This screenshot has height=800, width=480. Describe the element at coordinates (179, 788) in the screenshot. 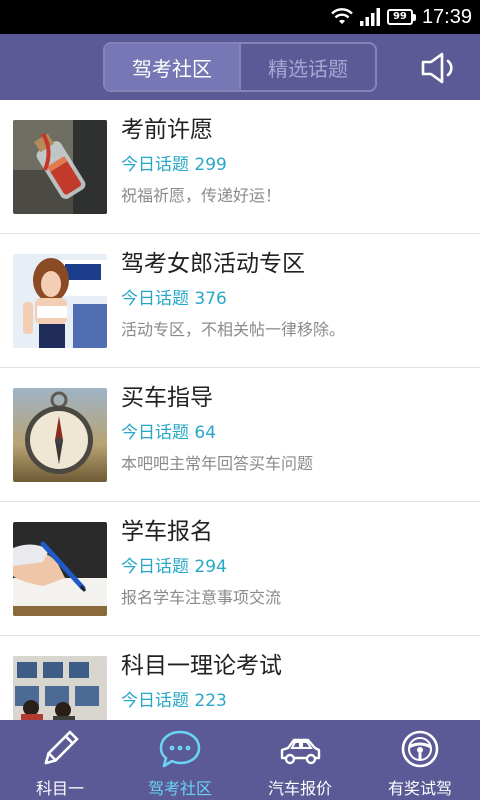

I see `nav-label: 驾考社区` at that location.